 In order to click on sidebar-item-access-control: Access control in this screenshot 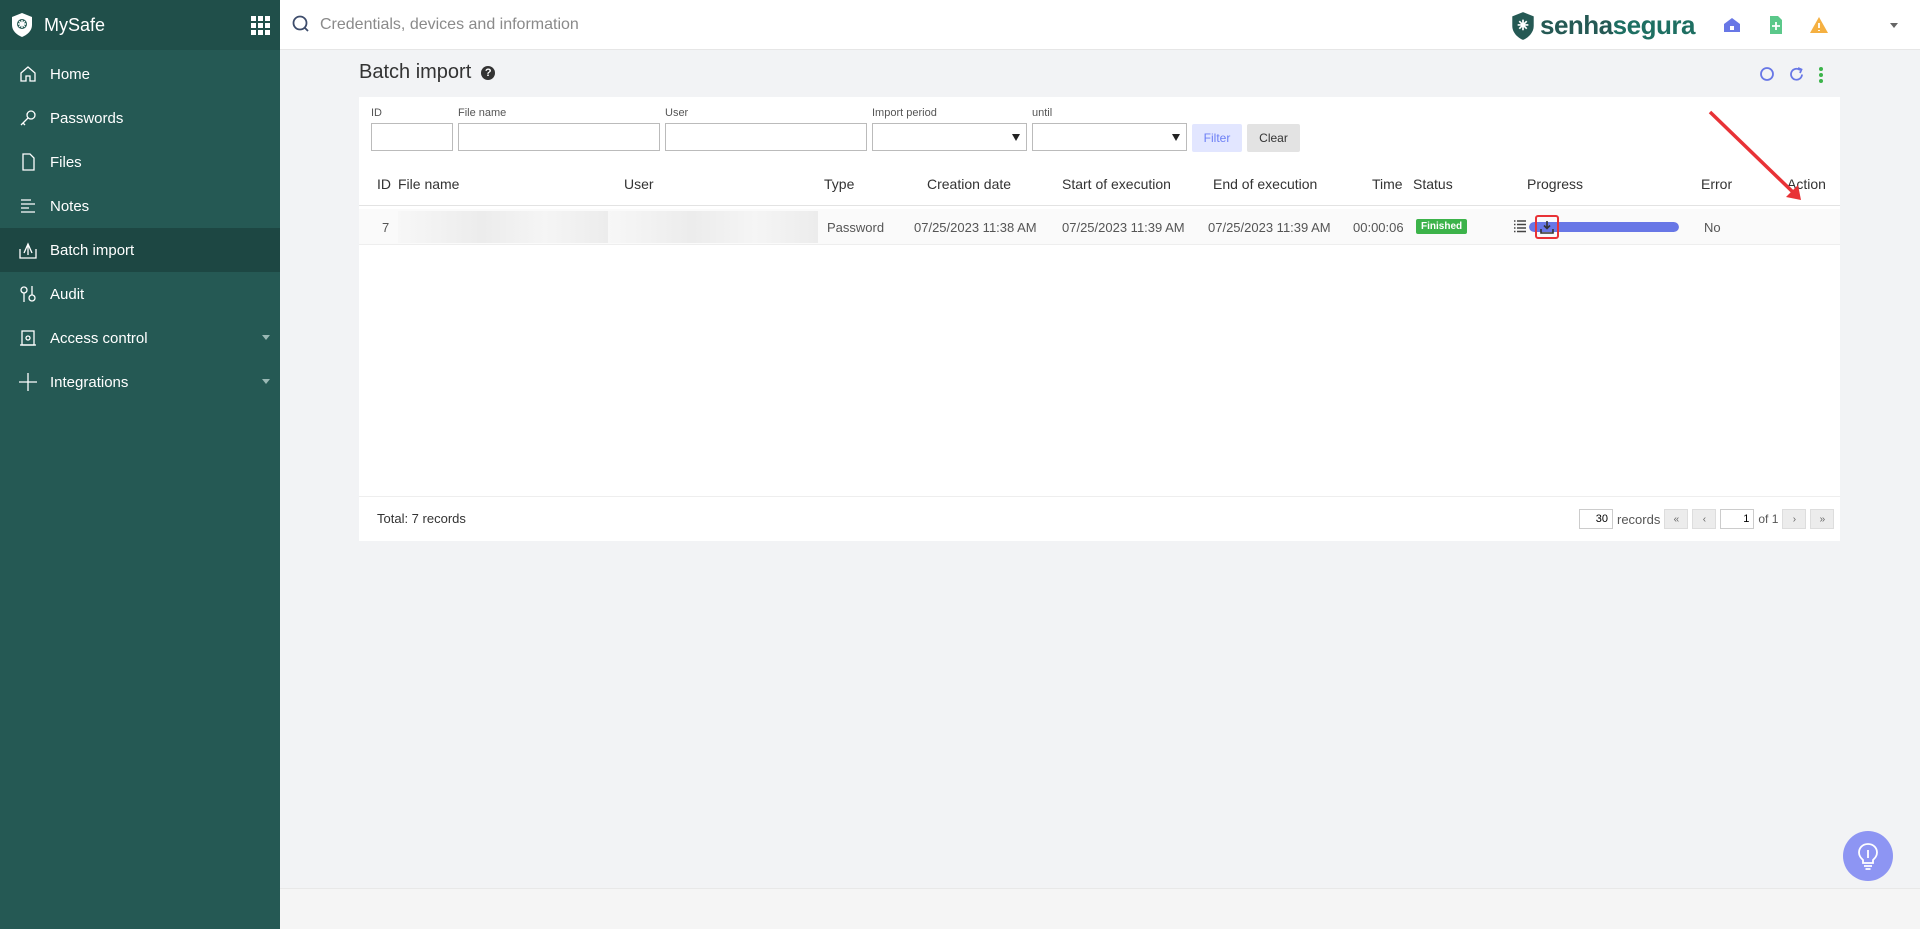, I will do `click(140, 338)`.